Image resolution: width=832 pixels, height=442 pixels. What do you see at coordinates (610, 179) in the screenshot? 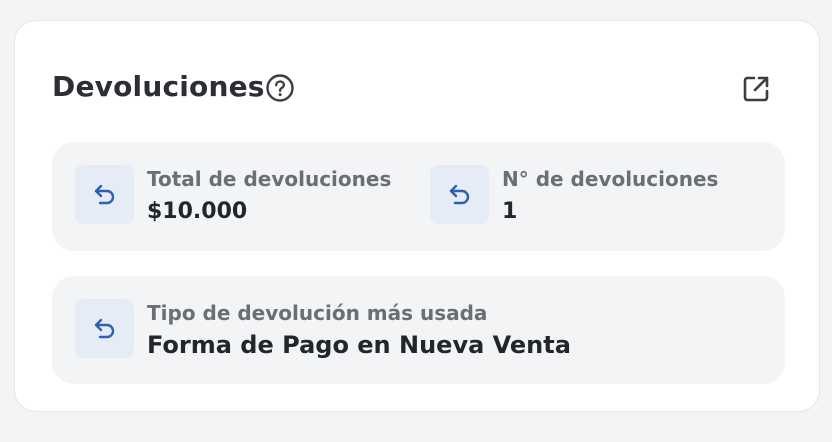
I see `stat-label: N° de devoluciones` at bounding box center [610, 179].